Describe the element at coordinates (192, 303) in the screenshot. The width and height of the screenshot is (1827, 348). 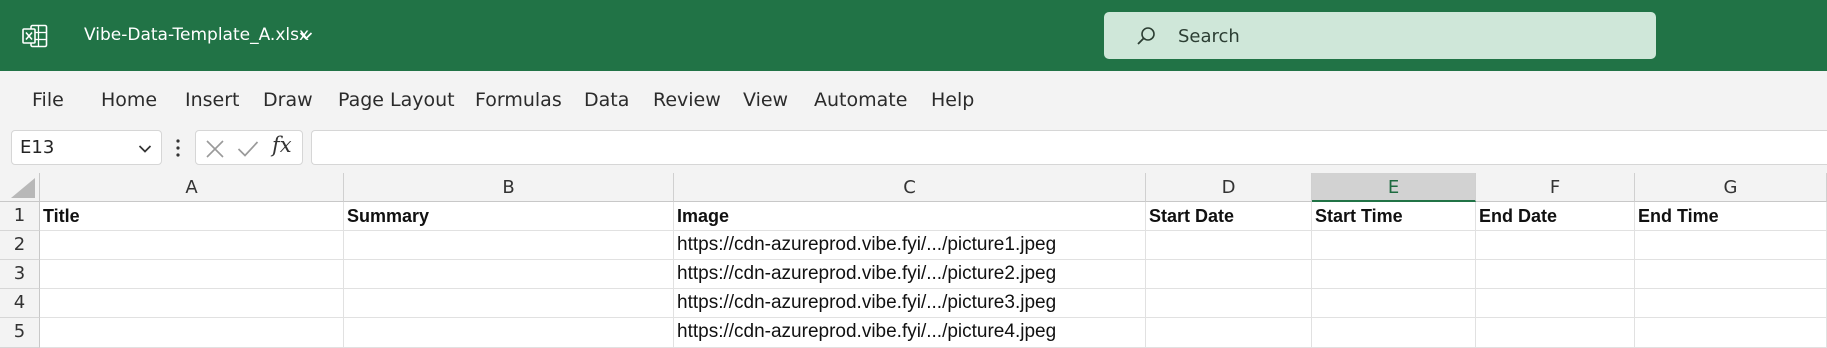
I see `cell-a4` at that location.